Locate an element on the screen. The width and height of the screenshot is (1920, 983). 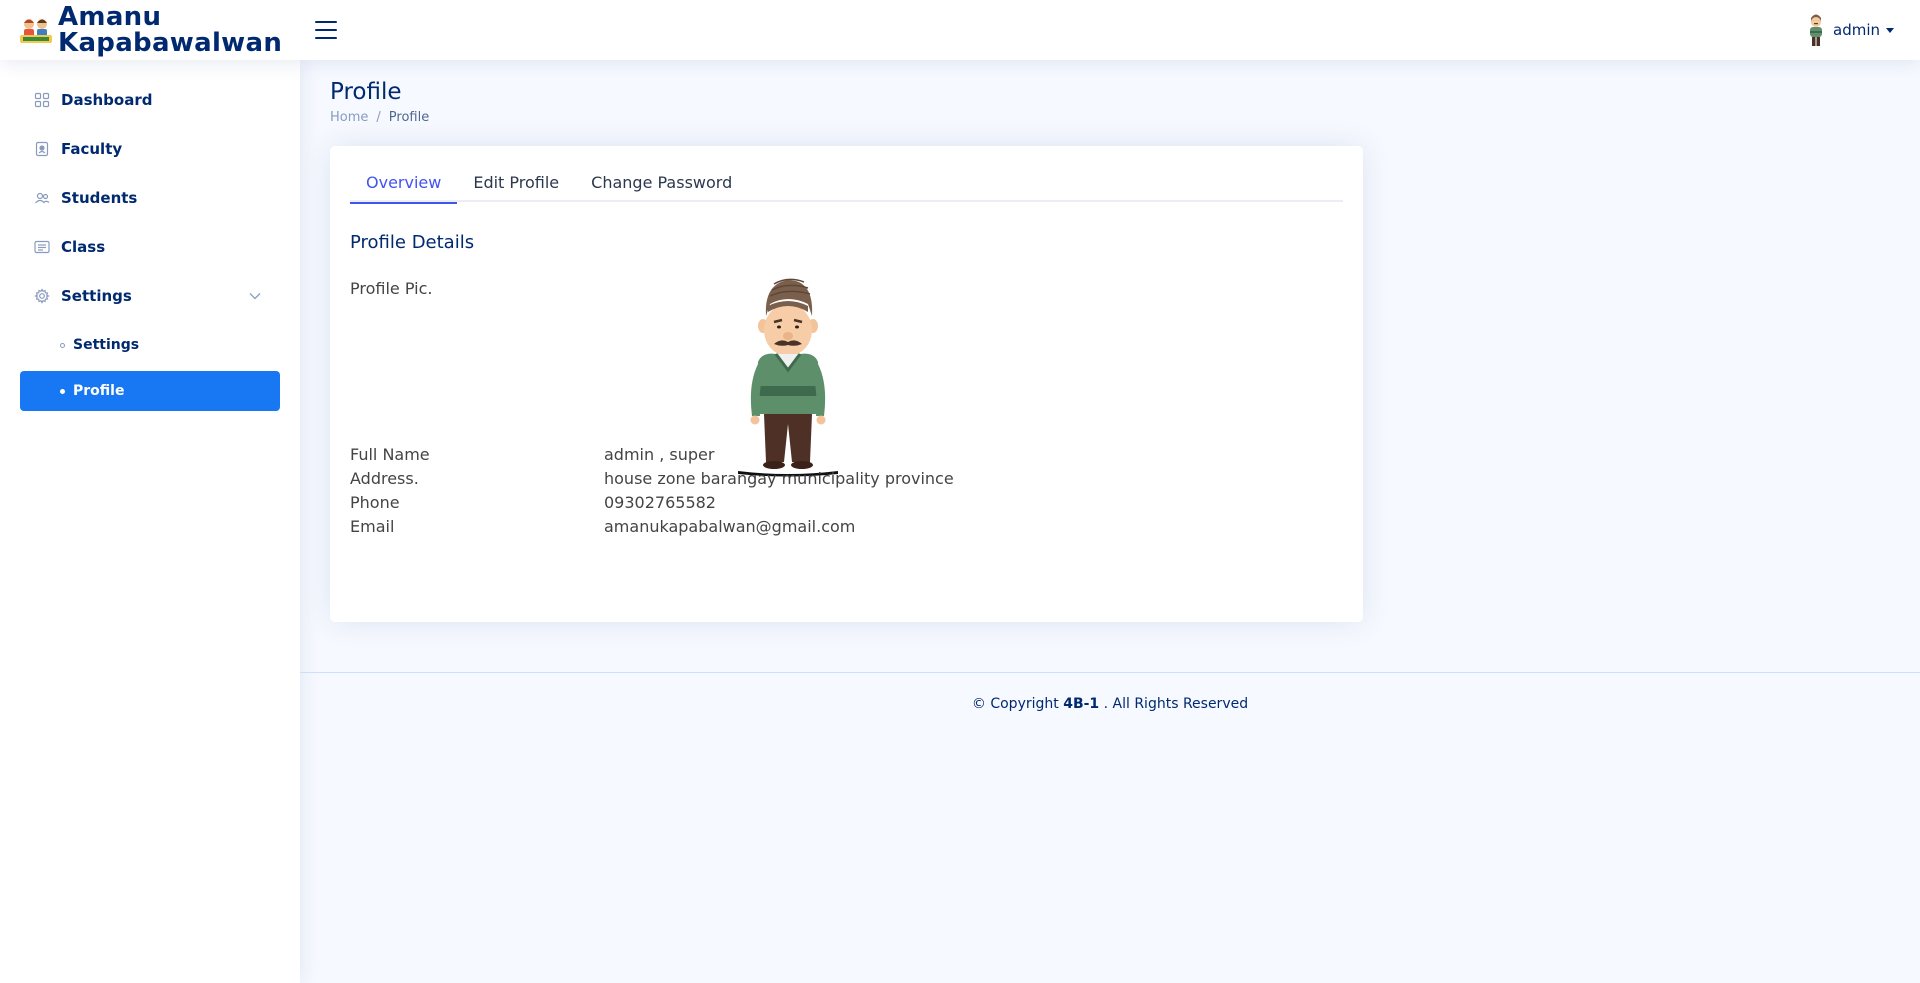
badge-icon is located at coordinates (42, 149).